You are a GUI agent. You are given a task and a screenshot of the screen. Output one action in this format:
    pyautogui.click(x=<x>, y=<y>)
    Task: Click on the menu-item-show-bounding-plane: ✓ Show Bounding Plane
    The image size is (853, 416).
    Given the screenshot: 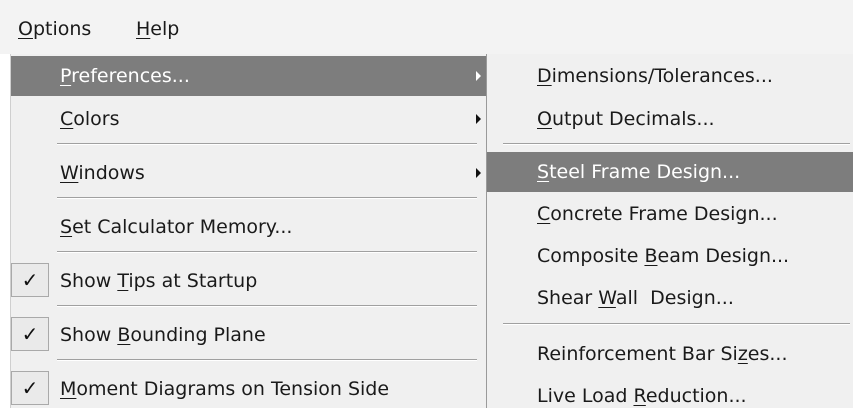 What is the action you would take?
    pyautogui.click(x=249, y=335)
    